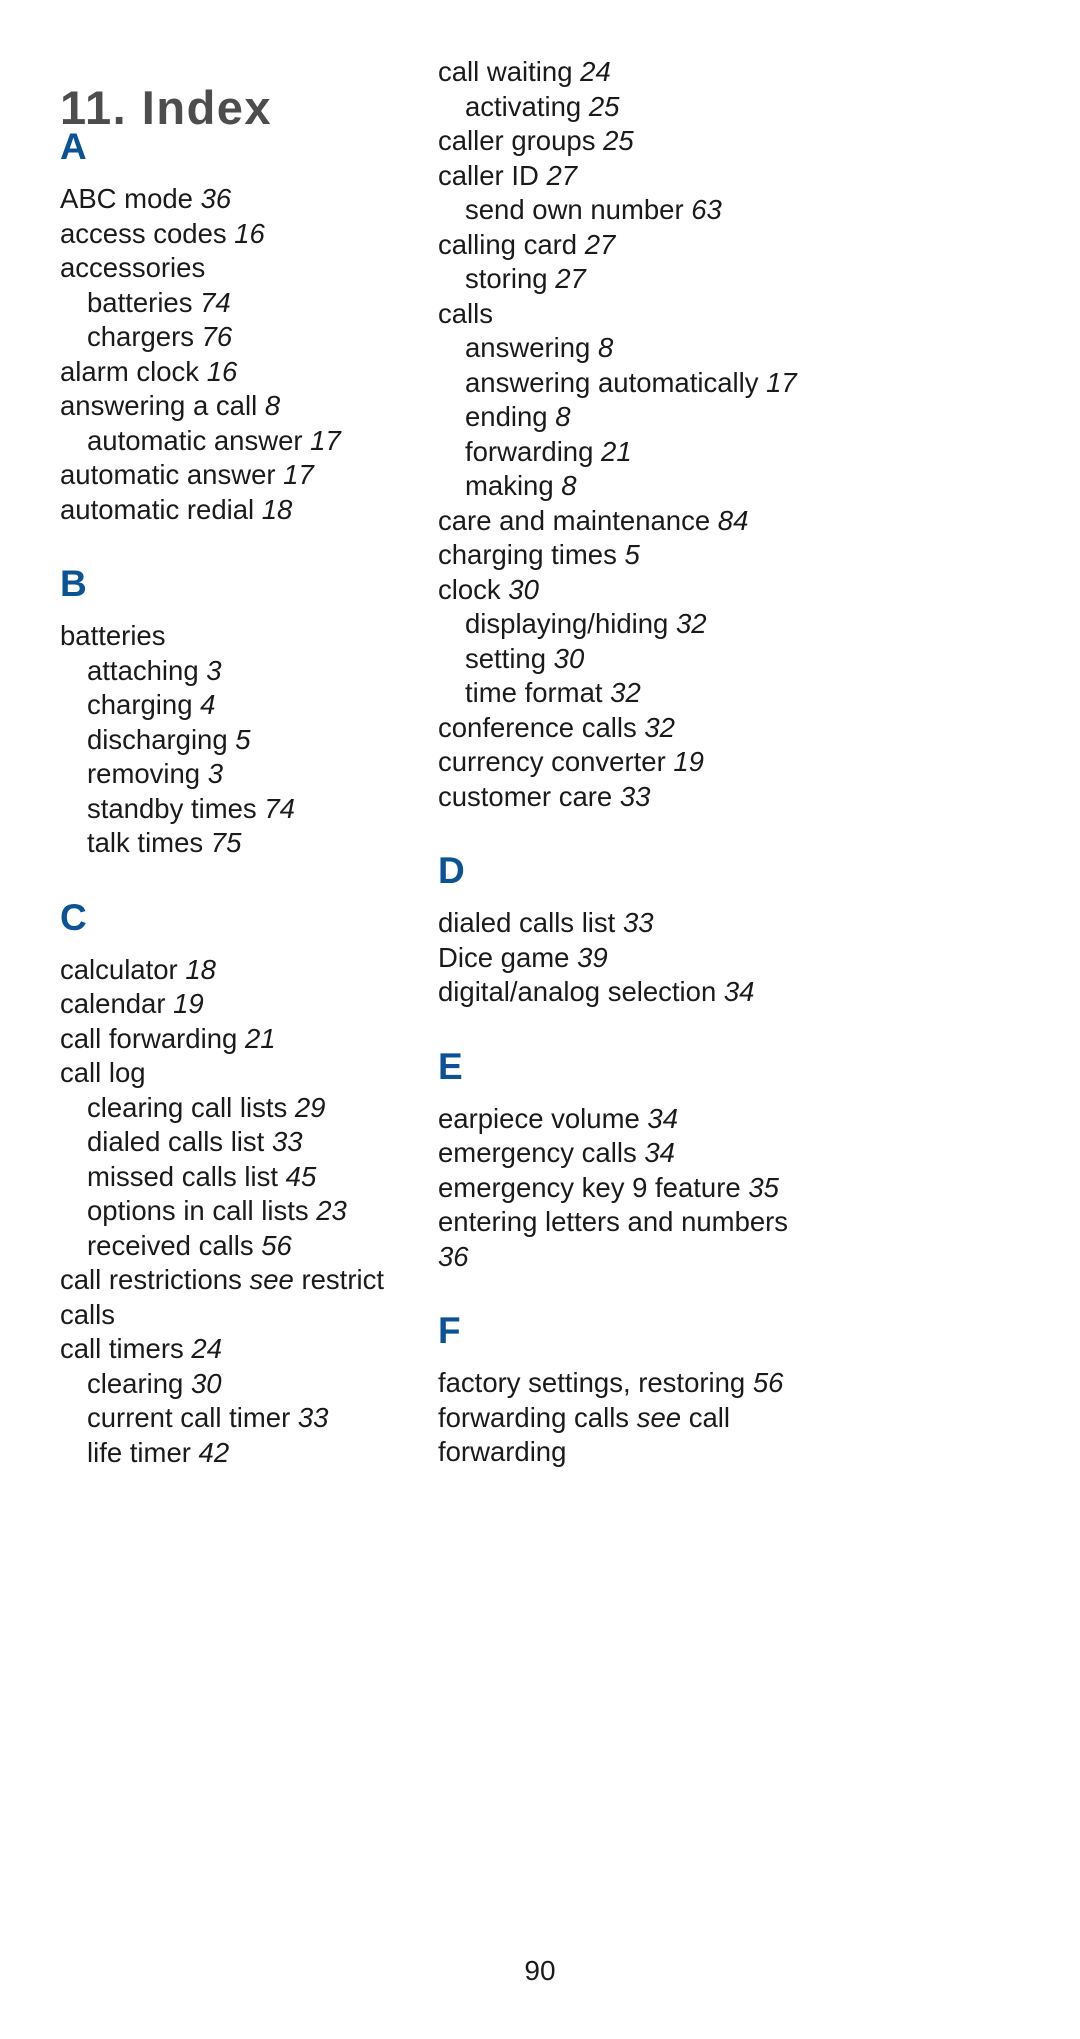 The width and height of the screenshot is (1080, 2039). I want to click on index-entry: answering a call 8, so click(250, 406).